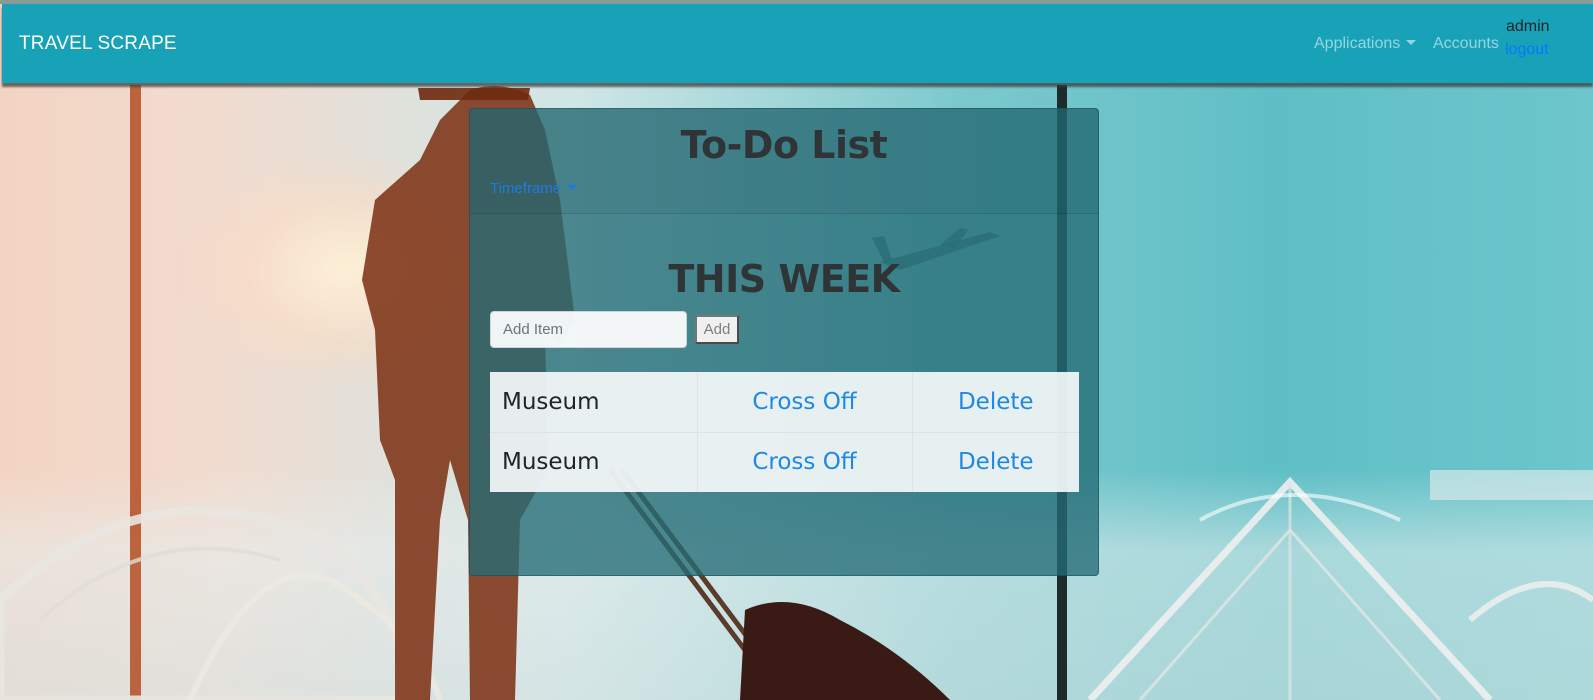 The height and width of the screenshot is (700, 1593). Describe the element at coordinates (588, 329) in the screenshot. I see `add-item-input` at that location.